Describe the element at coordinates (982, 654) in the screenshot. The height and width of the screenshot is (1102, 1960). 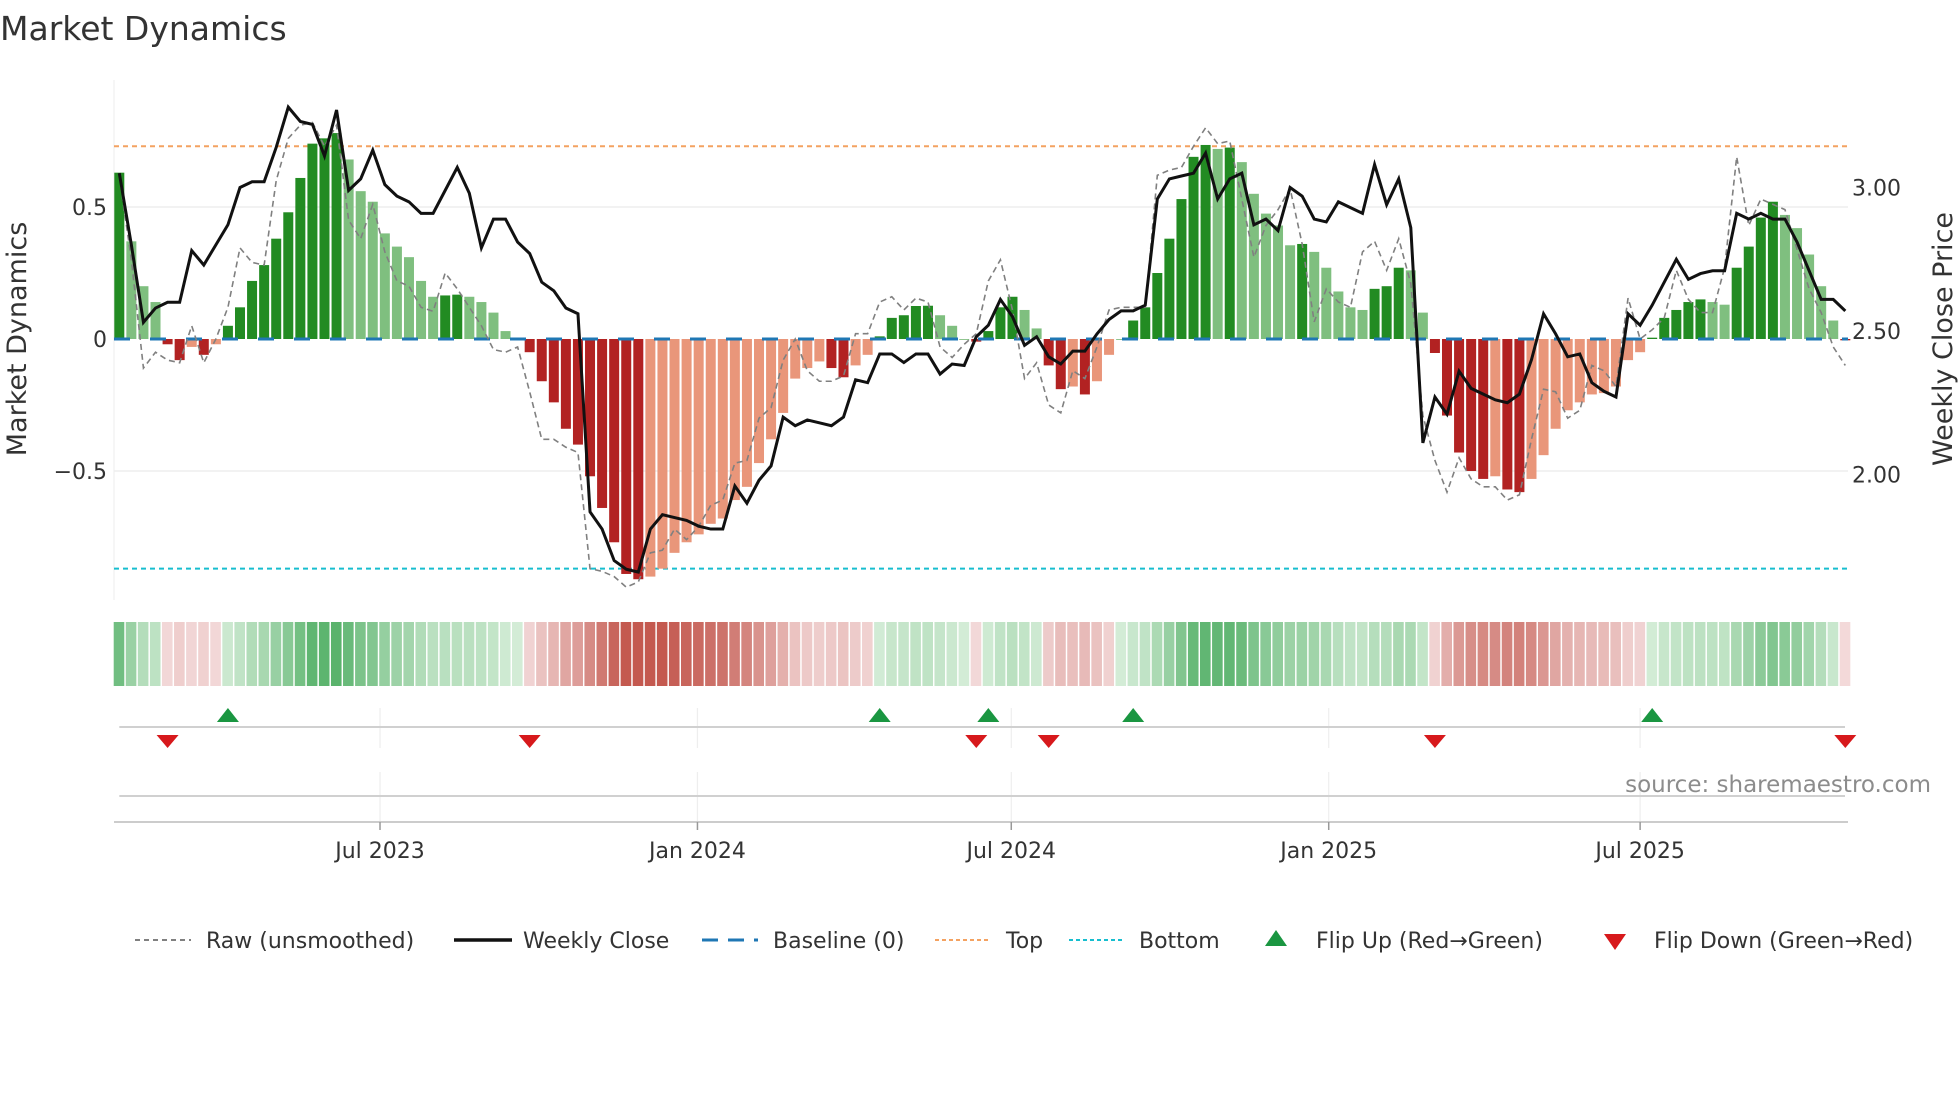
I see `heat-strip` at that location.